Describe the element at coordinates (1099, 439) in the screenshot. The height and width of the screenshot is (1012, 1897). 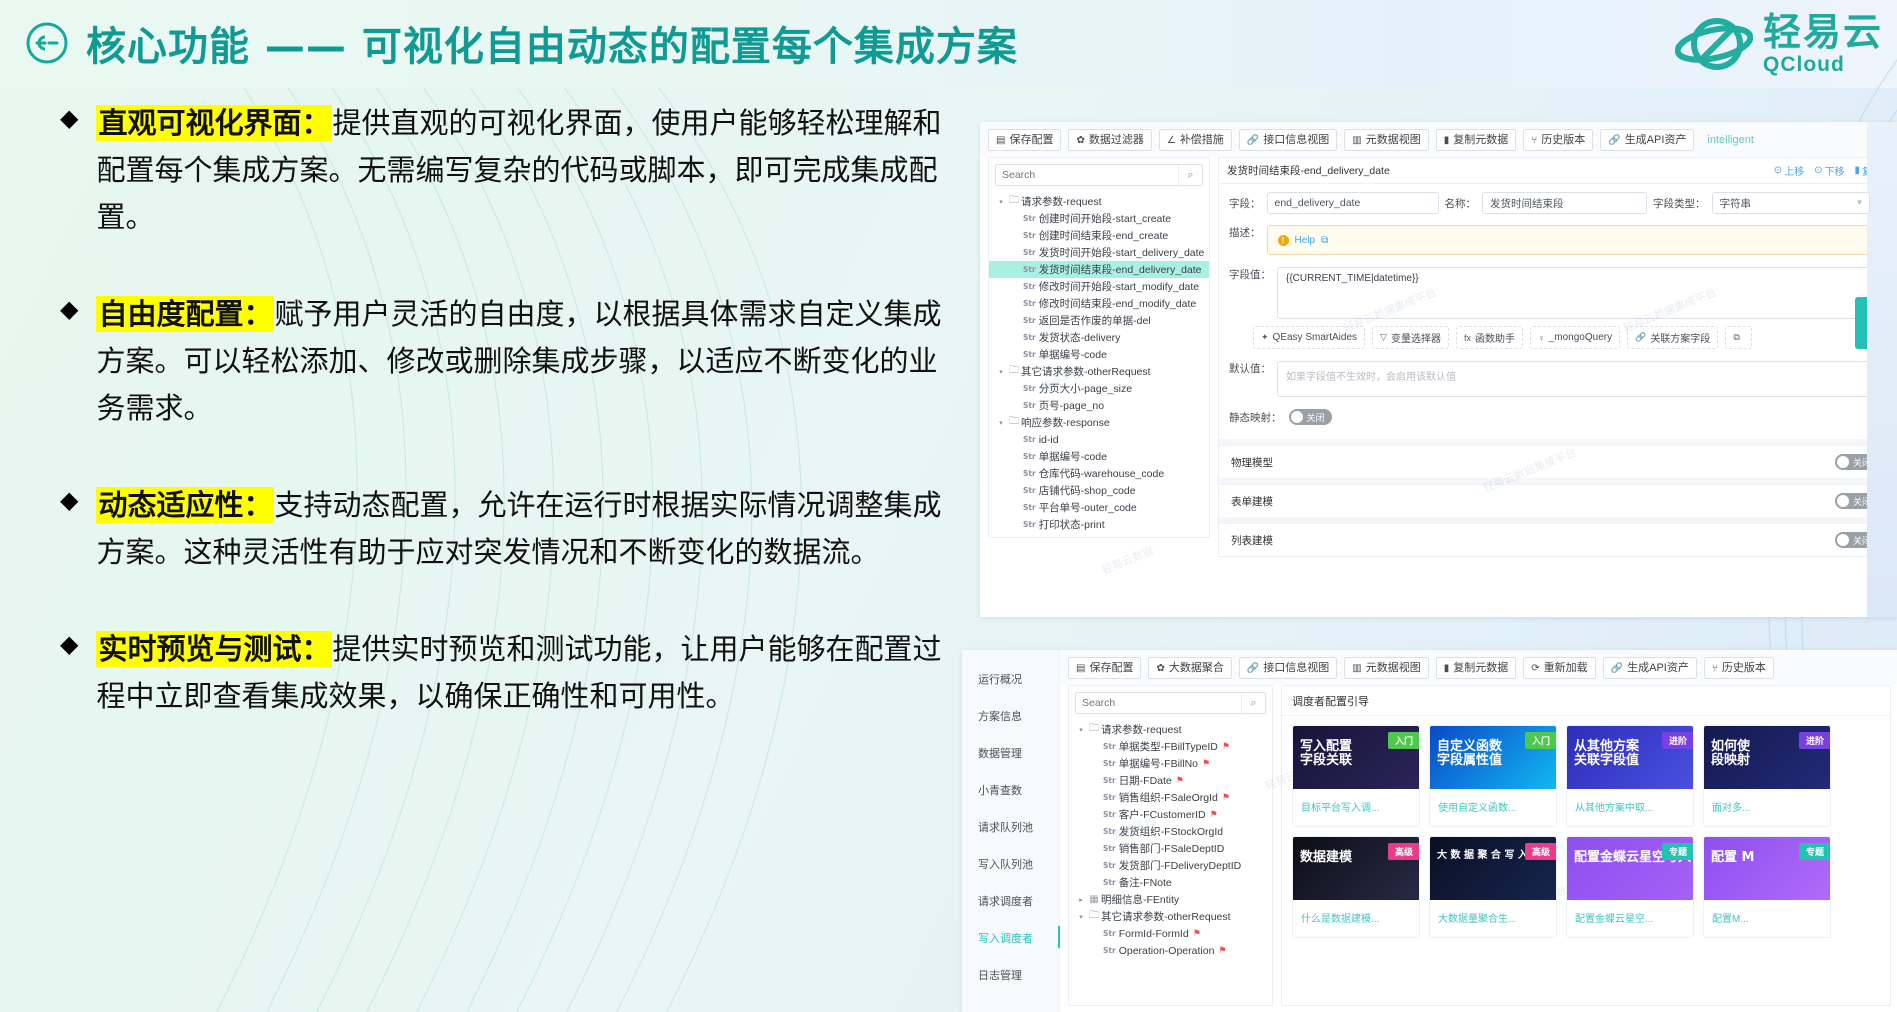
I see `tree-node: Str id-id` at that location.